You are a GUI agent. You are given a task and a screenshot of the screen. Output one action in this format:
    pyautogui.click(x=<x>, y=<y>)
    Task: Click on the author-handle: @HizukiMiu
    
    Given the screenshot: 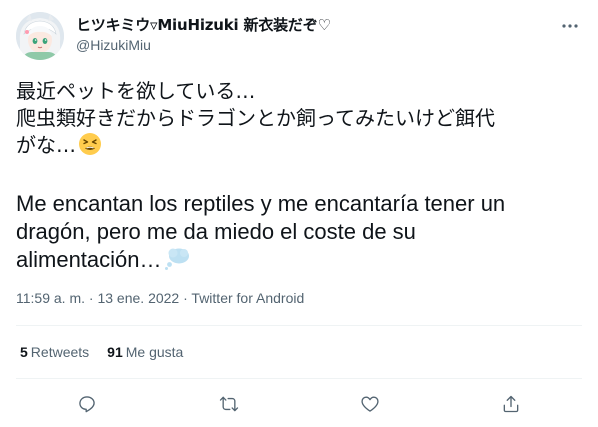 What is the action you would take?
    pyautogui.click(x=113, y=45)
    